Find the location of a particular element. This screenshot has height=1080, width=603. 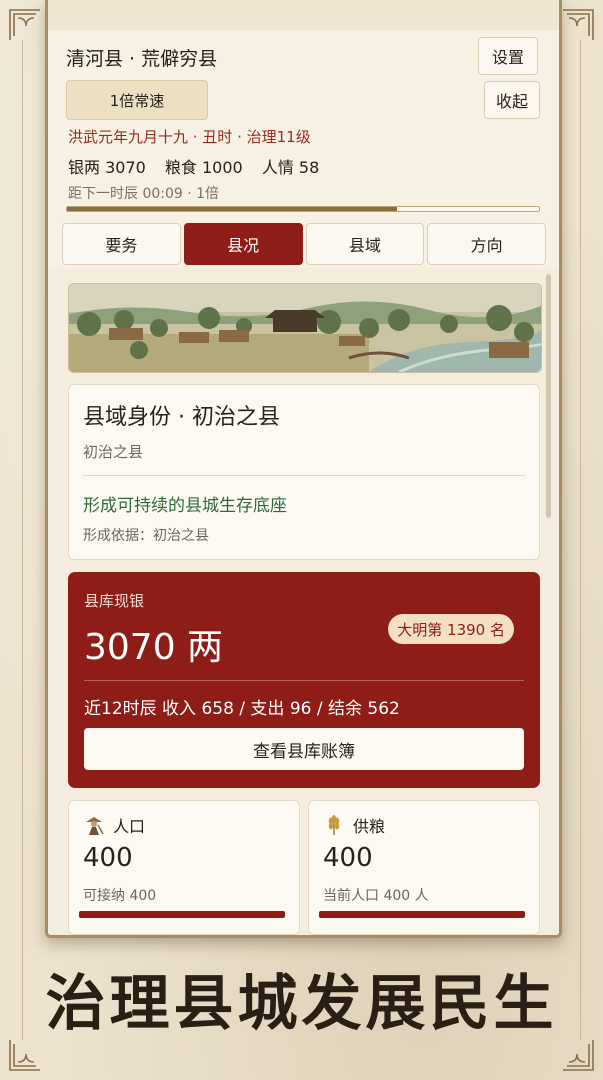

time-progress-fill is located at coordinates (232, 209).